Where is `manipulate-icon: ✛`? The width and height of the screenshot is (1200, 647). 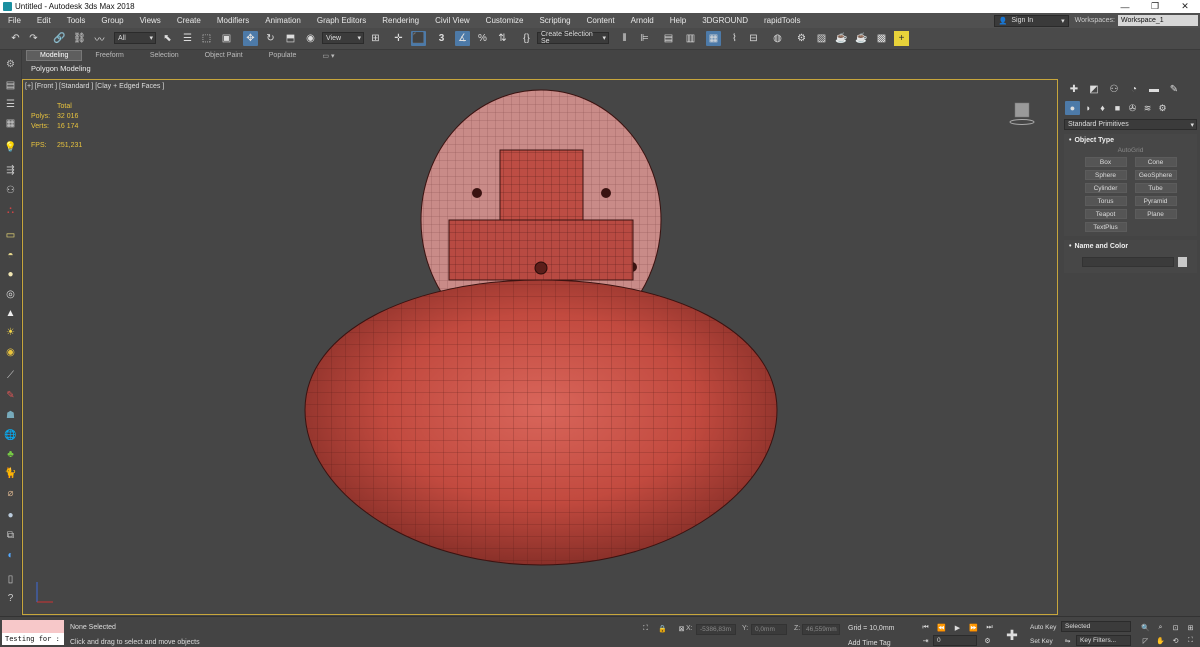
manipulate-icon: ✛ is located at coordinates (398, 38).